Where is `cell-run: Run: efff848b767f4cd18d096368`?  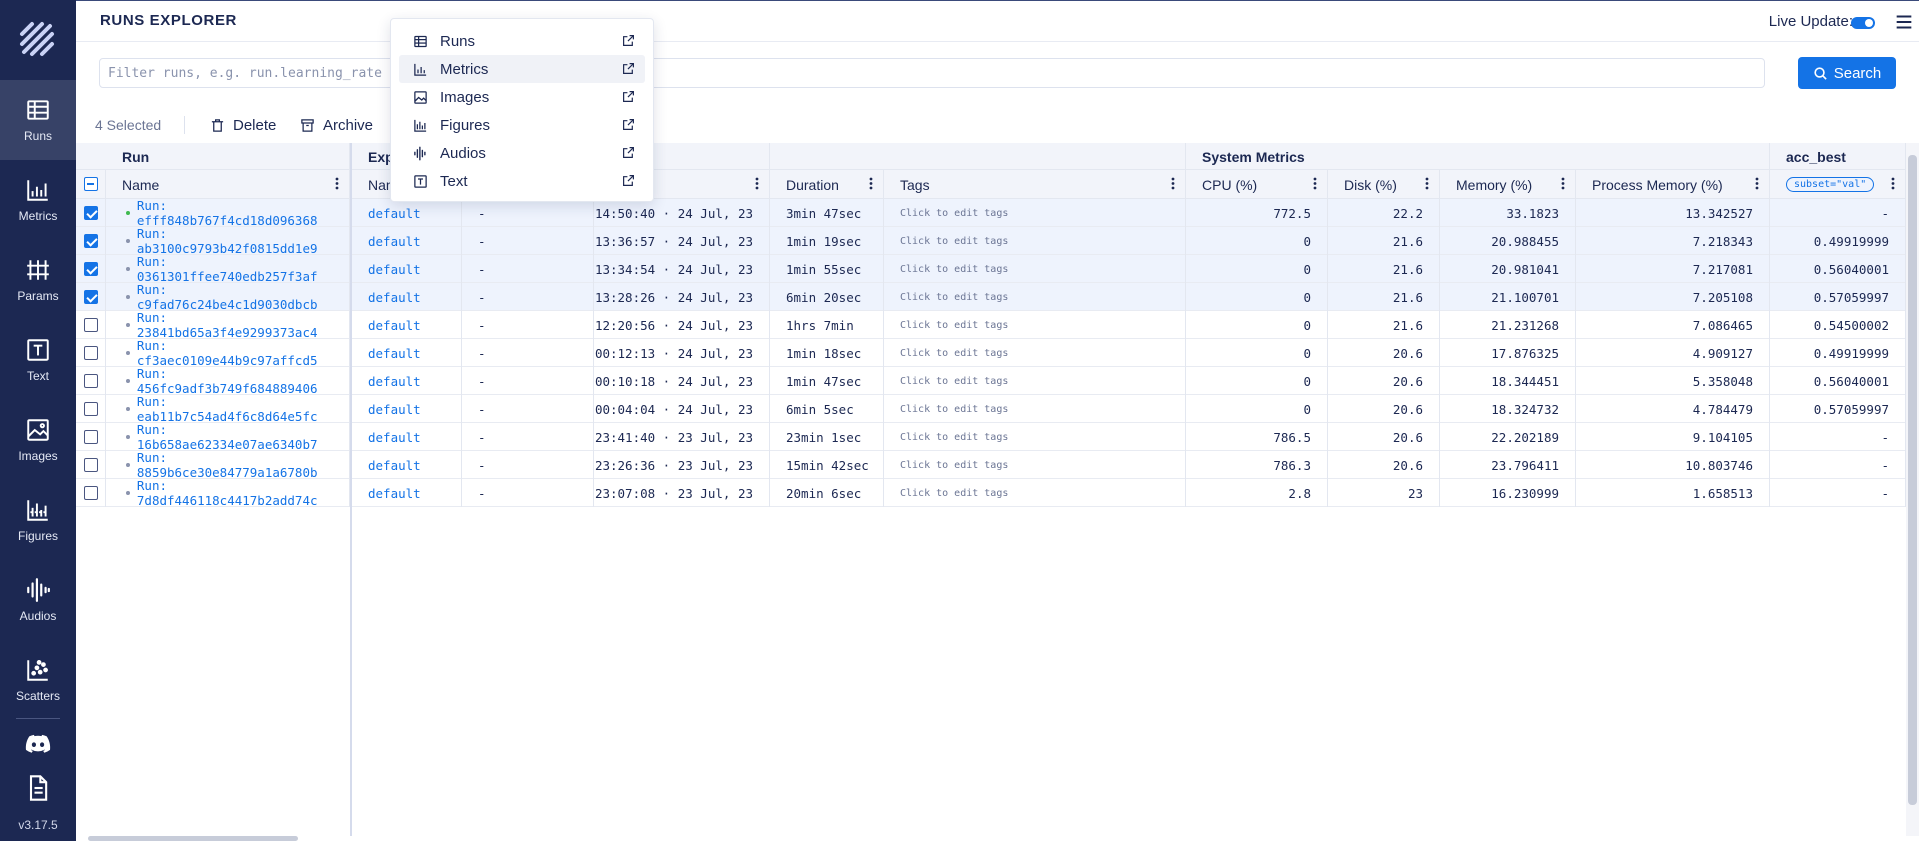
cell-run: Run: efff848b767f4cd18d096368 is located at coordinates (228, 213).